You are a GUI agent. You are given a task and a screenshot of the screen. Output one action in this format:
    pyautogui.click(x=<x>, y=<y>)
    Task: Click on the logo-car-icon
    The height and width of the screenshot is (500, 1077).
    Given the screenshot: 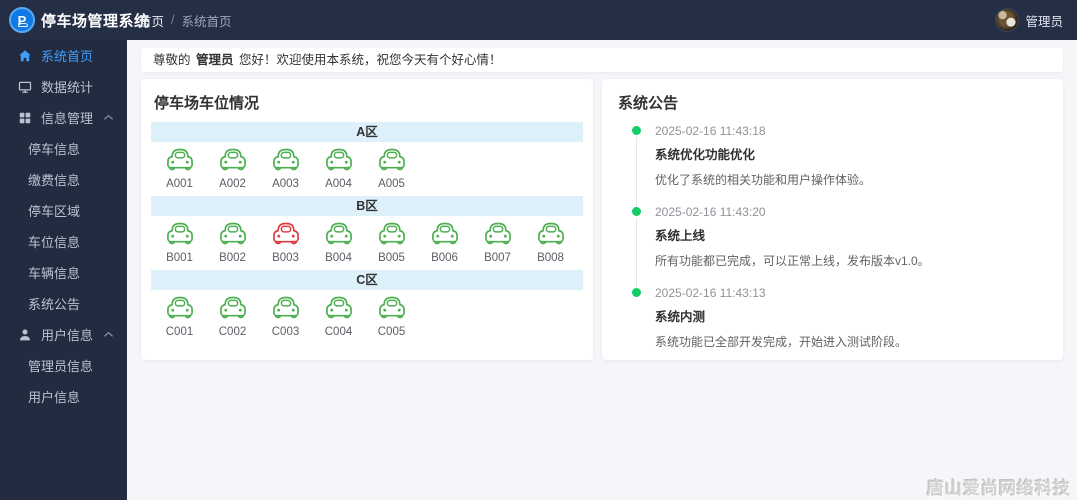 What is the action you would take?
    pyautogui.click(x=23, y=25)
    